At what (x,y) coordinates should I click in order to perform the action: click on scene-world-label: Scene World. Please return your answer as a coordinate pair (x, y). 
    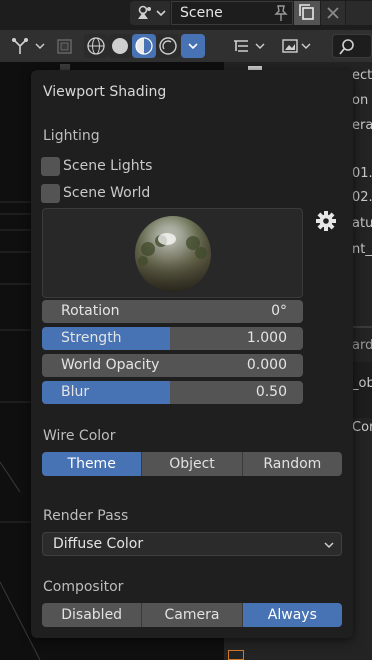
    Looking at the image, I should click on (107, 193).